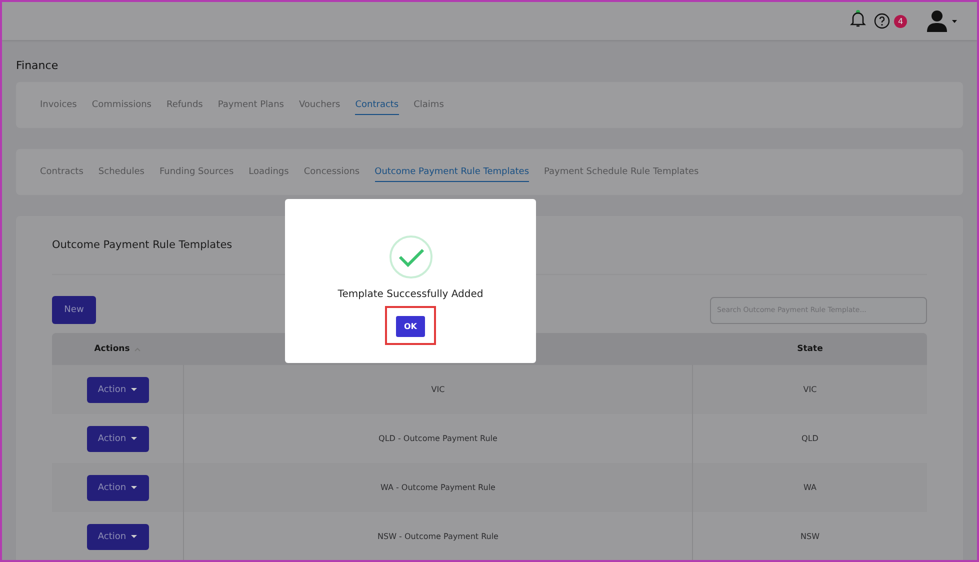 Image resolution: width=979 pixels, height=562 pixels. Describe the element at coordinates (621, 172) in the screenshot. I see `sub-tab: Payment Schedule Rule Templates` at that location.